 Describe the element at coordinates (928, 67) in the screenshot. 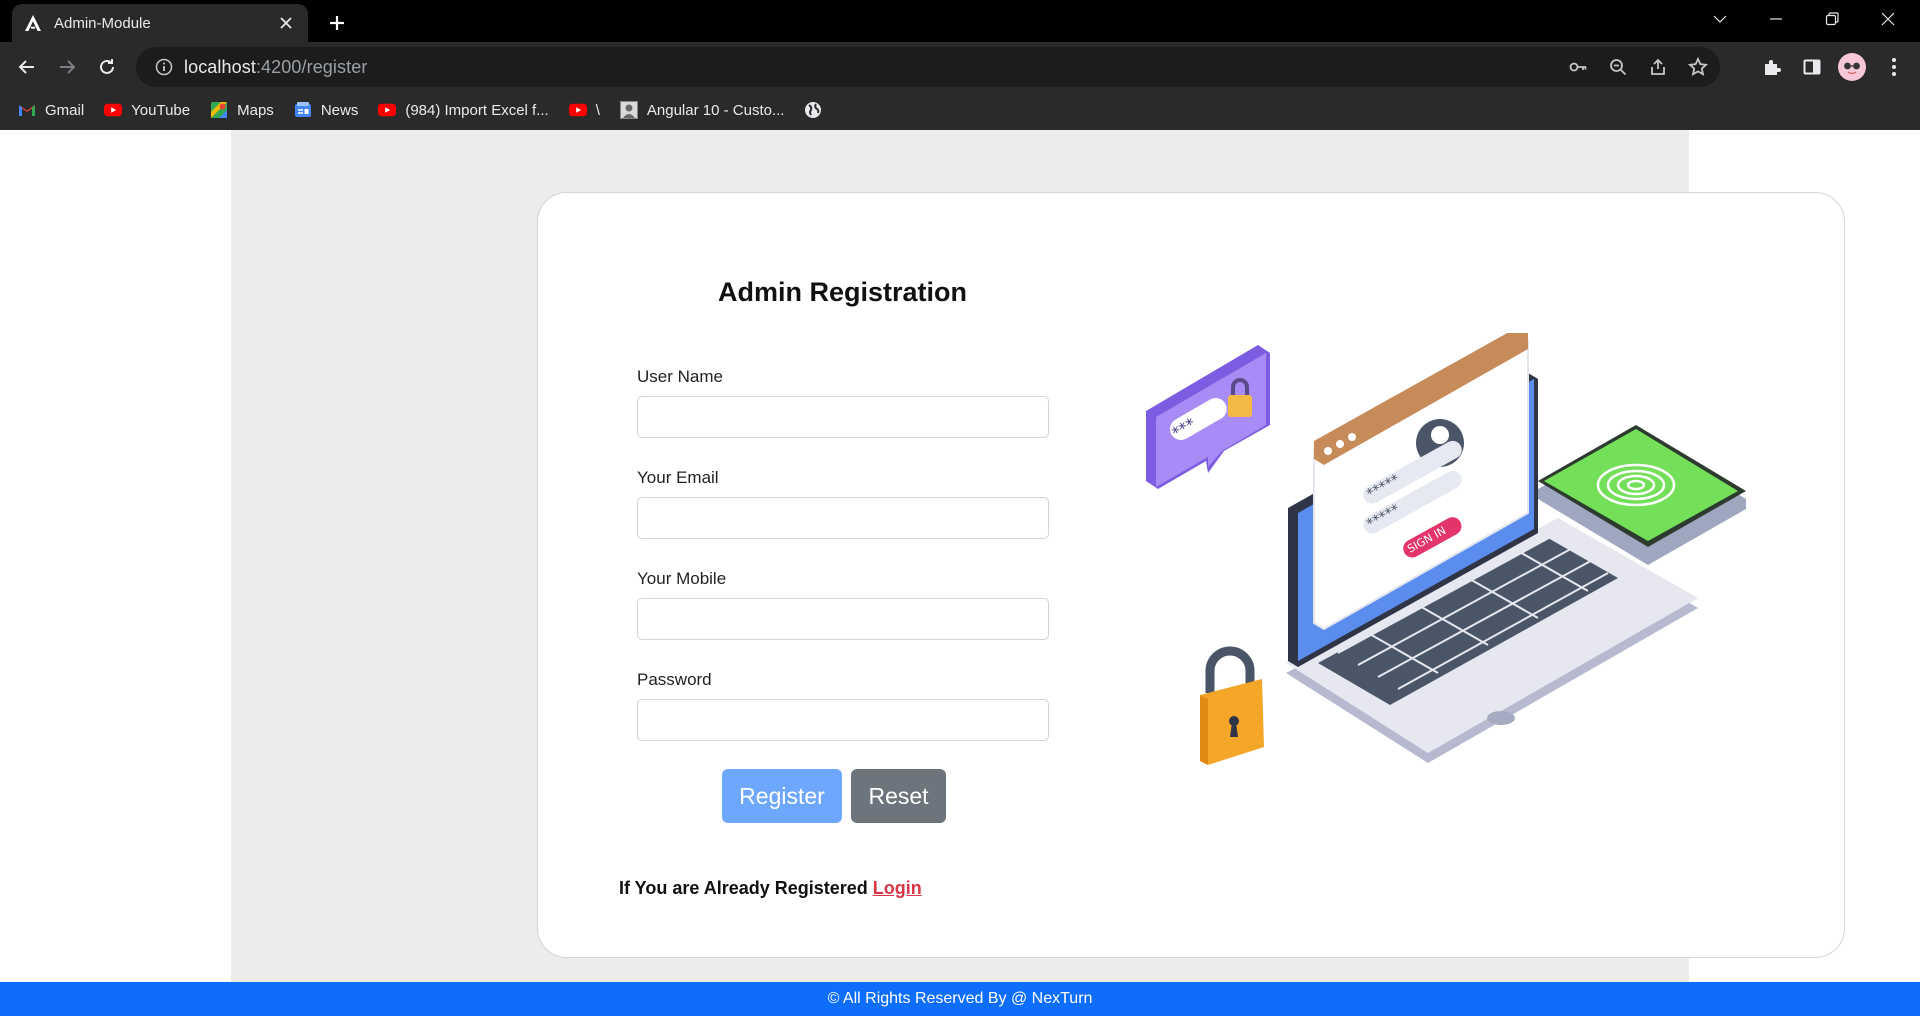

I see `address-bar: localhost:4200/register` at that location.